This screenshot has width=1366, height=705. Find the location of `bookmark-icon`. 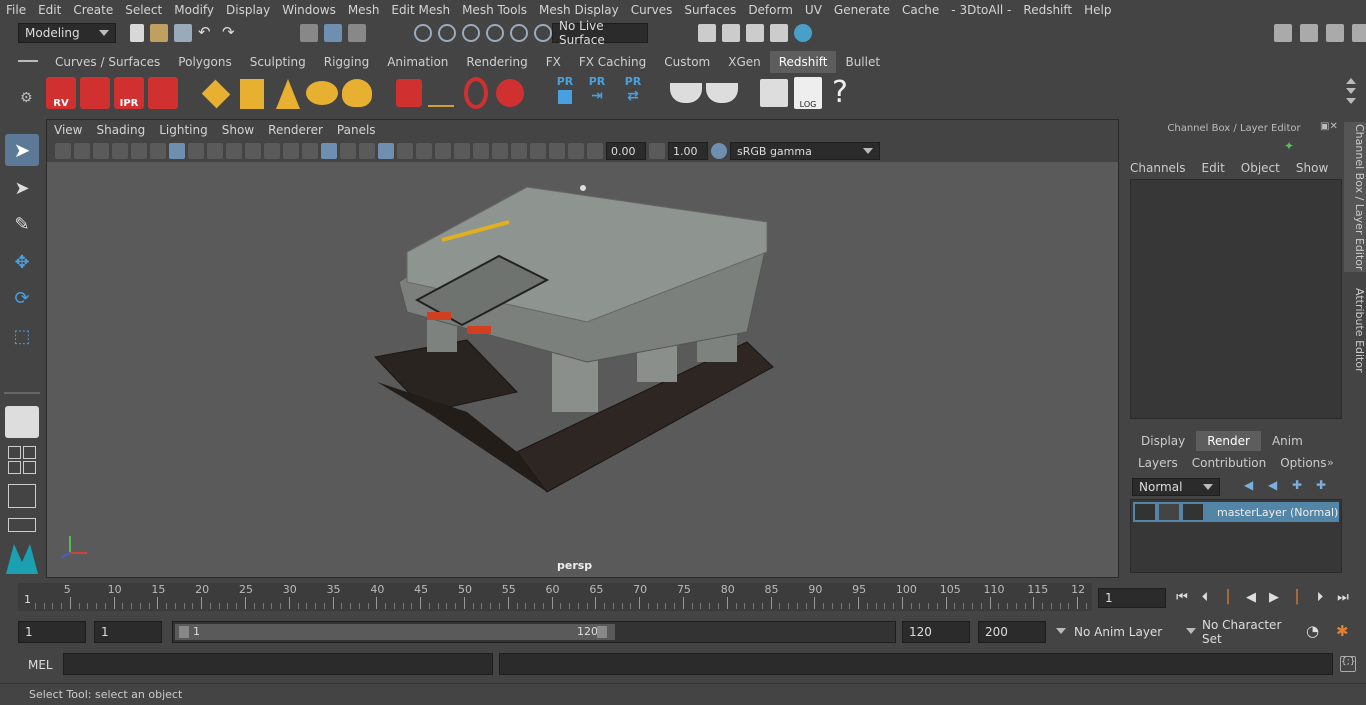

bookmark-icon is located at coordinates (101, 151).